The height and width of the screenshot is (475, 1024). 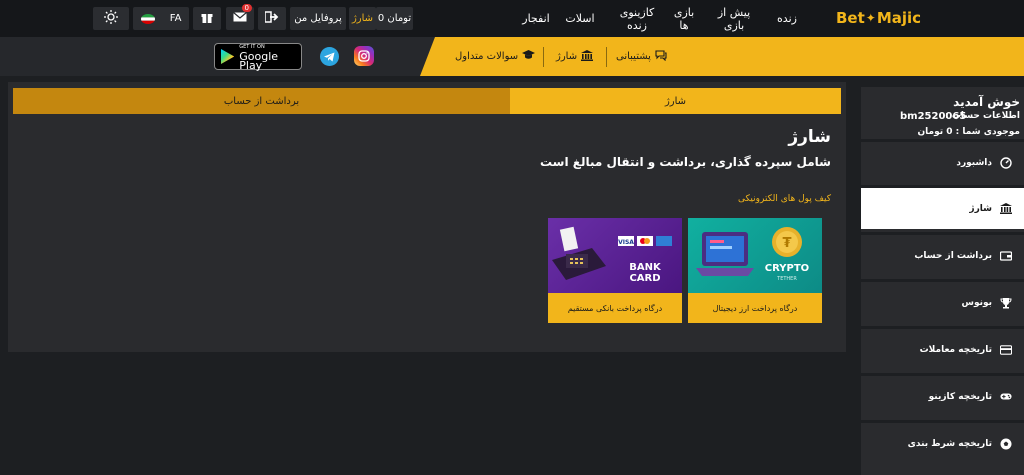 I want to click on welcome-text: خوش آمدید, so click(x=986, y=102).